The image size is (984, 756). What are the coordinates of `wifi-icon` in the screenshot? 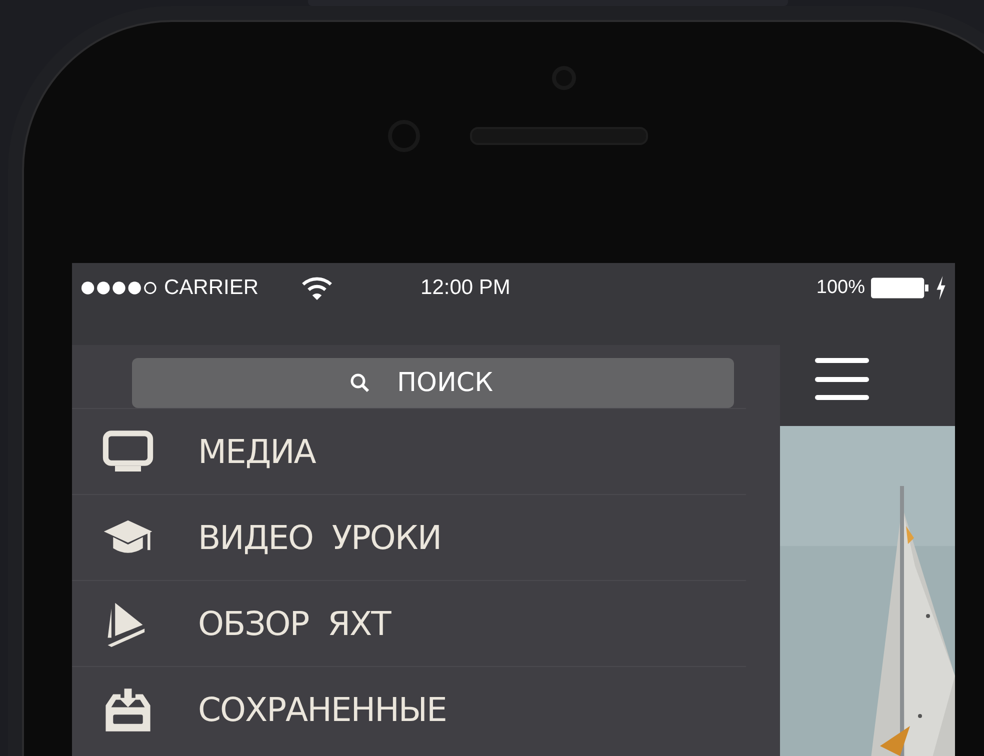 It's located at (316, 288).